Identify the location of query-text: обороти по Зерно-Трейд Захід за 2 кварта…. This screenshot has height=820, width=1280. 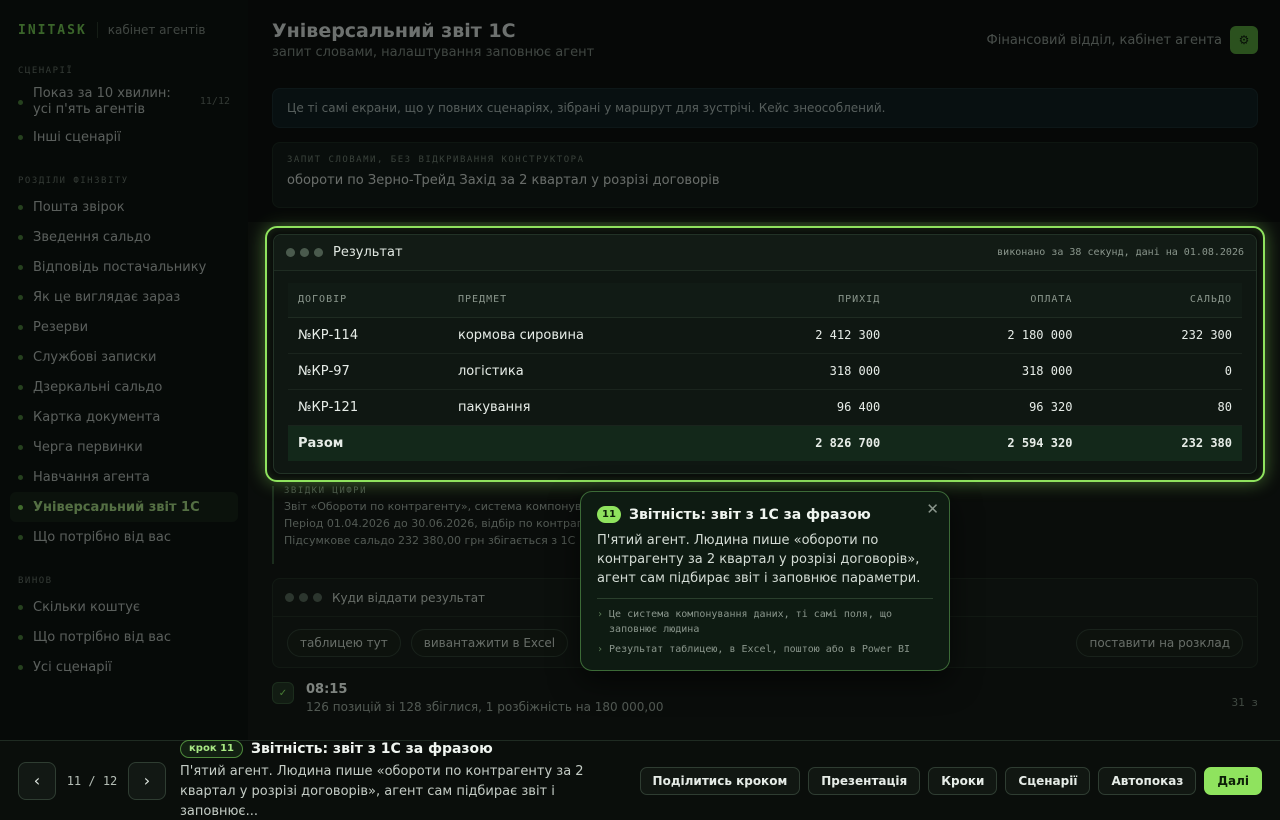
(503, 180).